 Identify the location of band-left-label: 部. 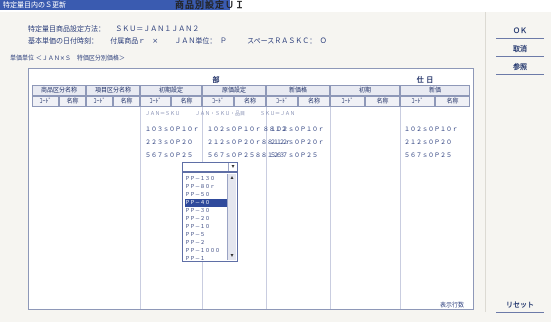
(216, 80).